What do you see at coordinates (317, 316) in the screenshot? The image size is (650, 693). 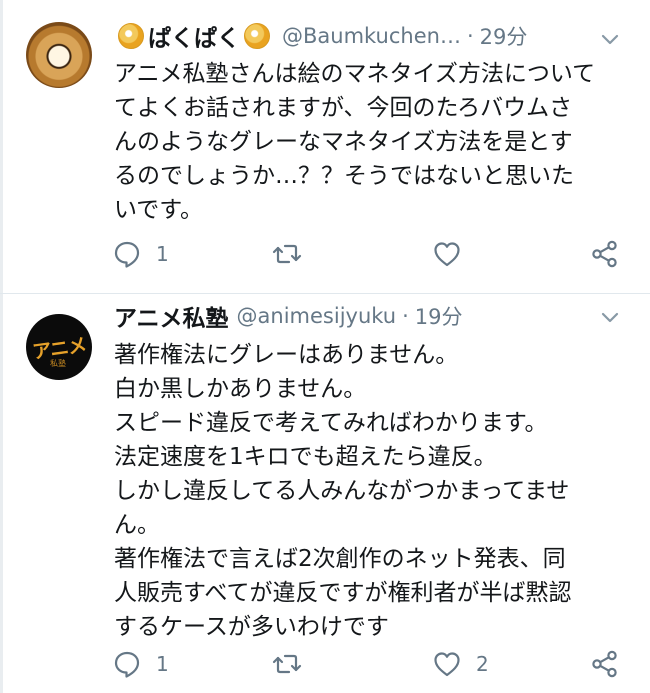 I see `handle: @animesijyuku` at bounding box center [317, 316].